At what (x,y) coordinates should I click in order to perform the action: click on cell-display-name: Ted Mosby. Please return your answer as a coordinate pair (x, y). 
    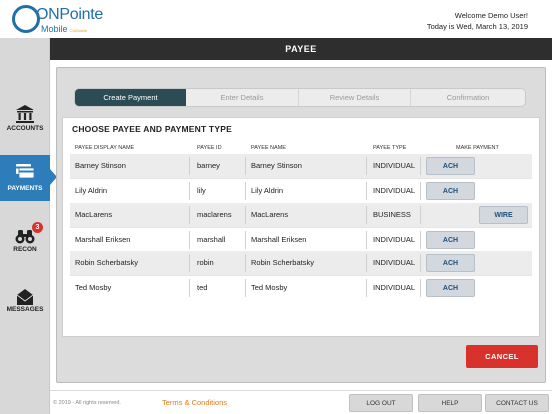
    Looking at the image, I should click on (93, 287).